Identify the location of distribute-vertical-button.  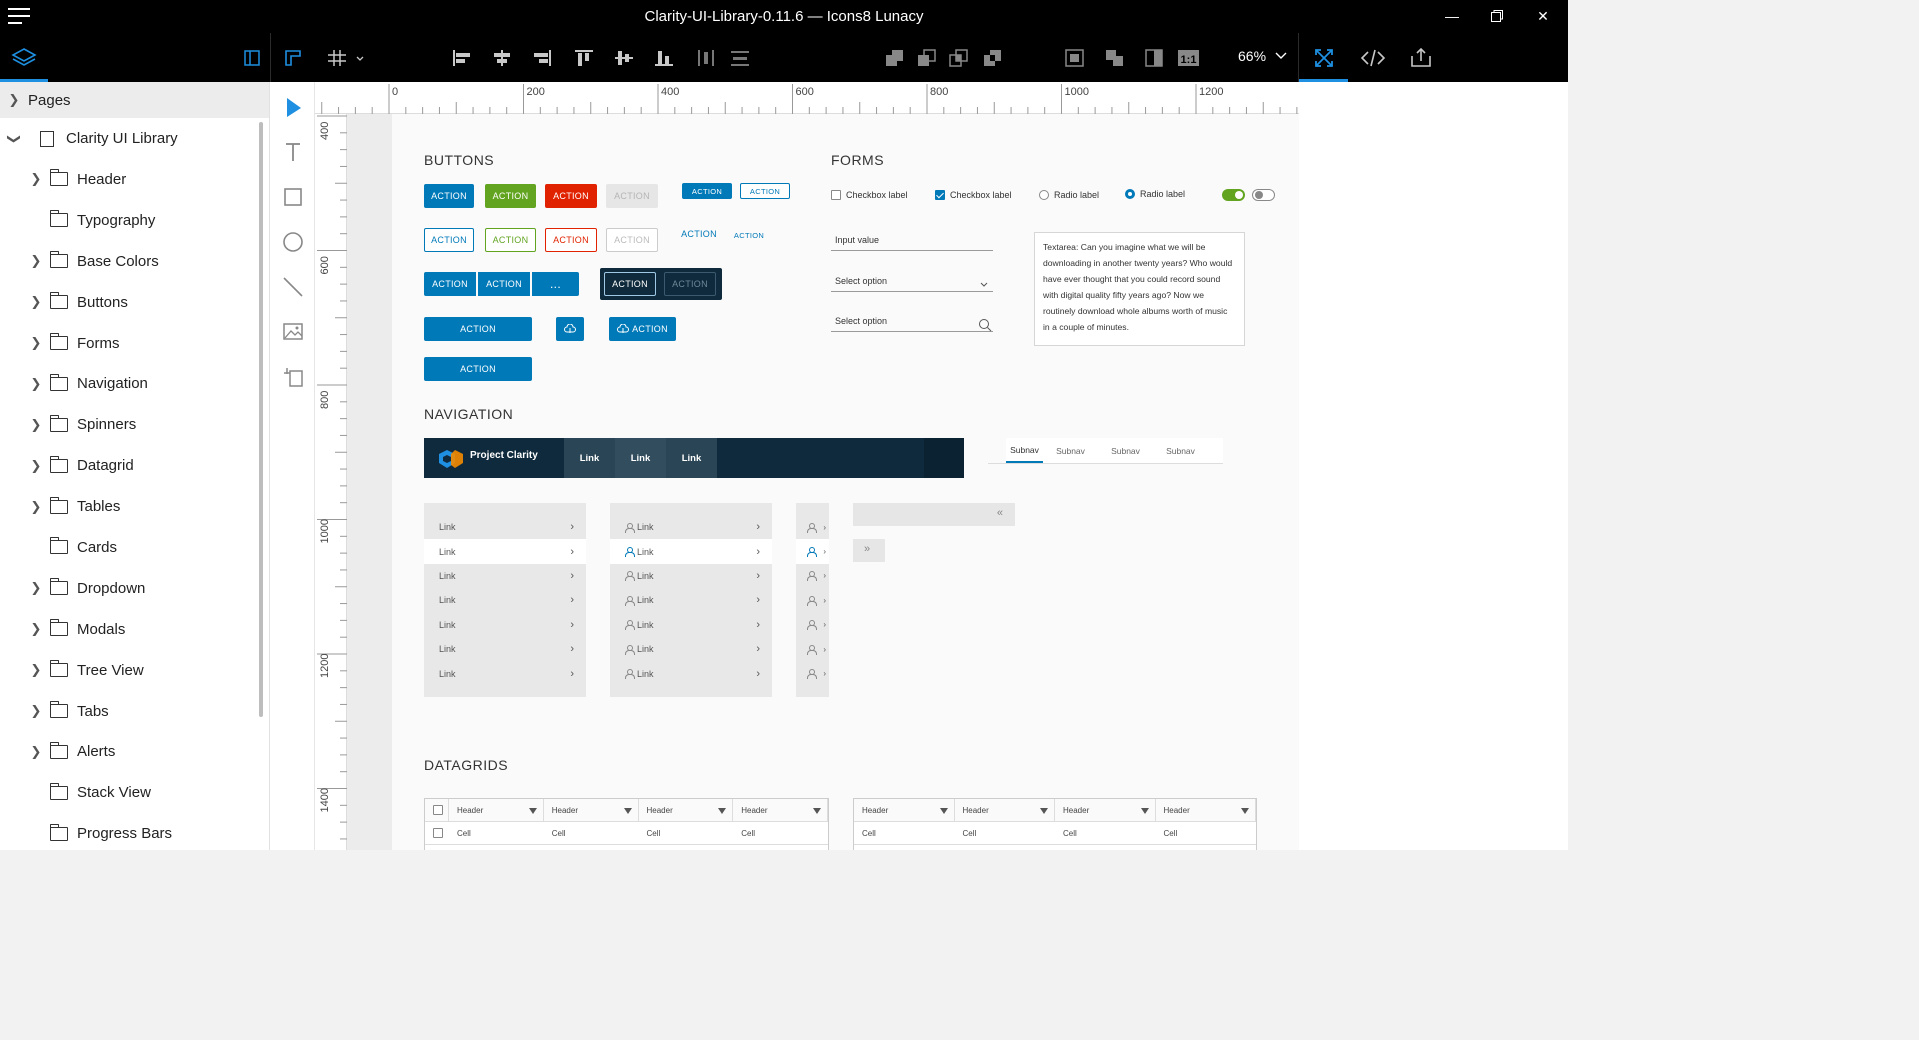
(740, 57).